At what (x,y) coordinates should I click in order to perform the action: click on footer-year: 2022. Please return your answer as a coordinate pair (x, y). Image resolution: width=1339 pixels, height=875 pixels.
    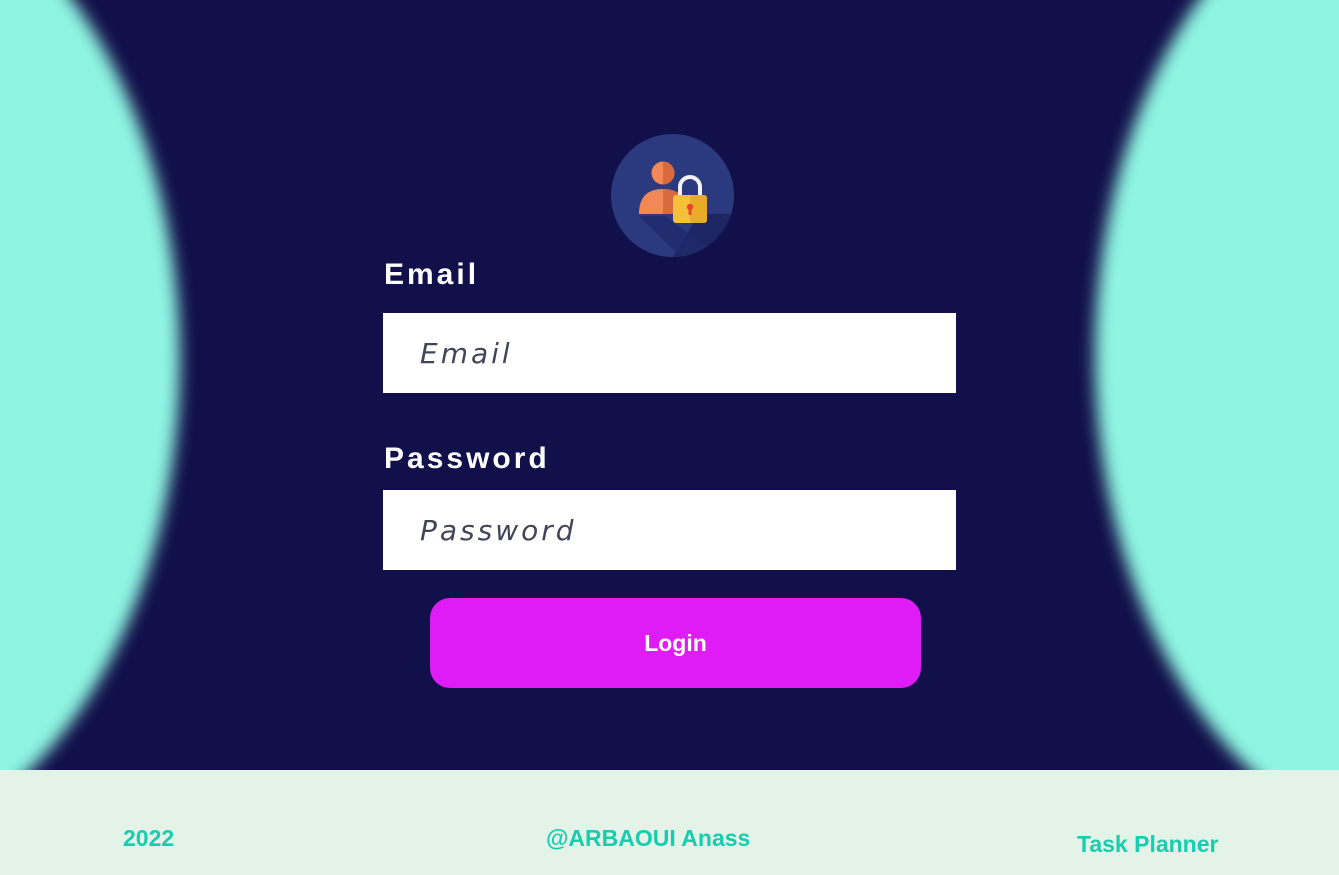
    Looking at the image, I should click on (149, 838).